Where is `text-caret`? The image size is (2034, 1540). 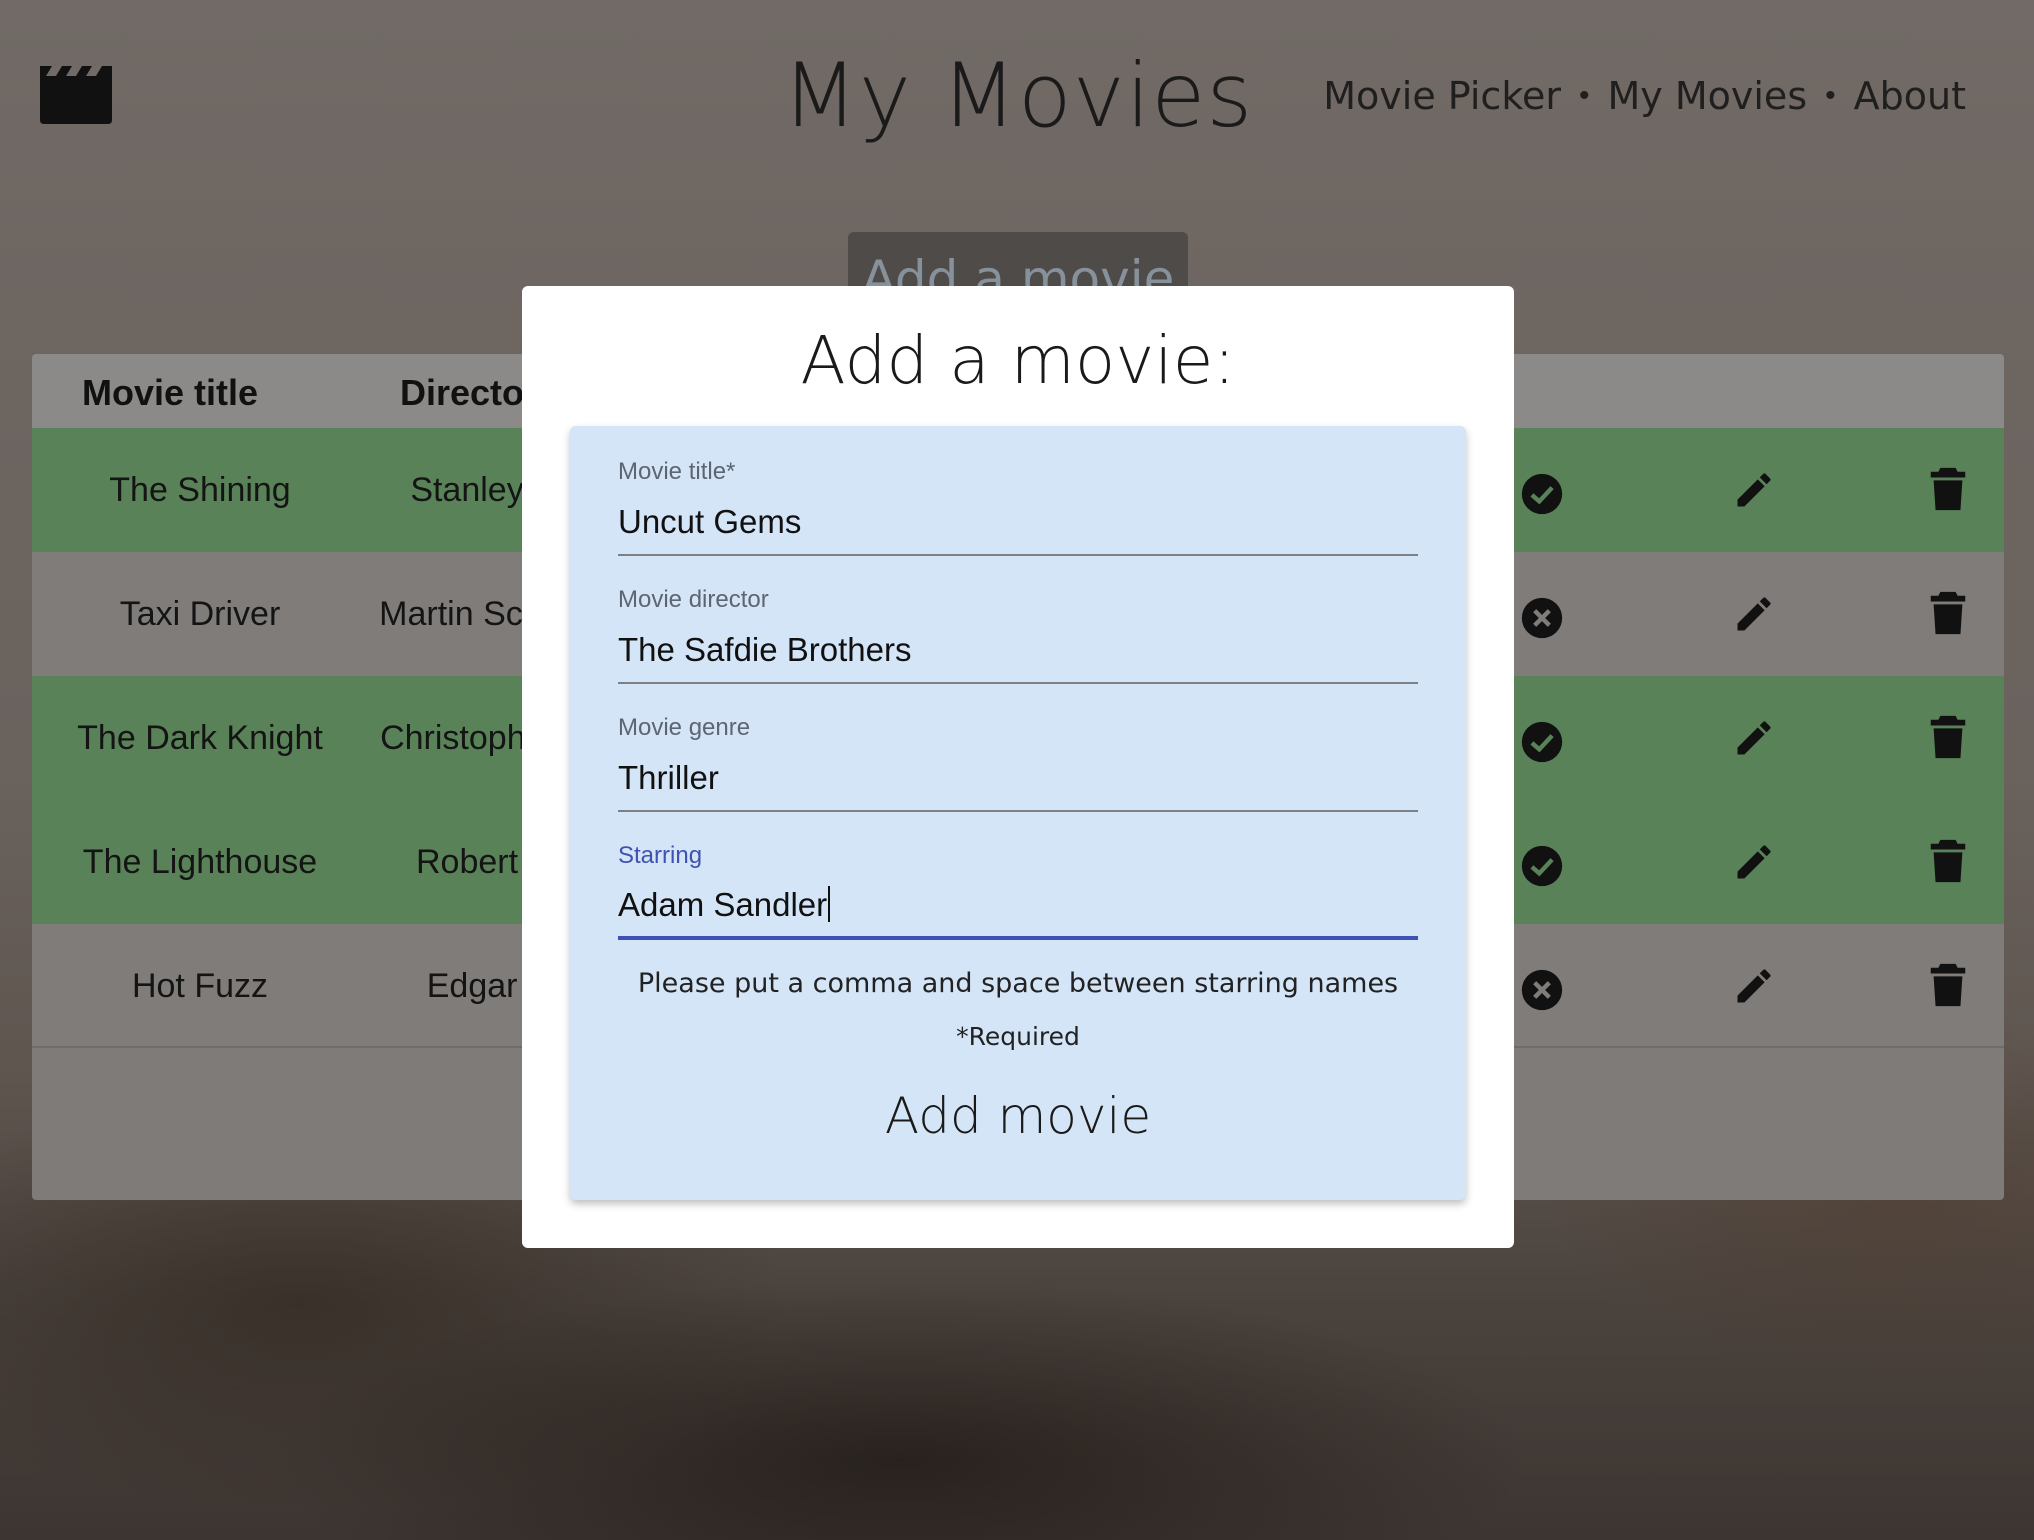 text-caret is located at coordinates (829, 904).